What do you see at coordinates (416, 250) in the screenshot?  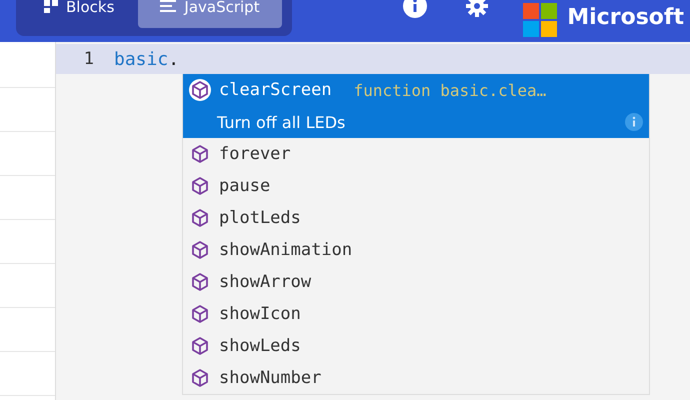 I see `suggestion-item: showAnimation` at bounding box center [416, 250].